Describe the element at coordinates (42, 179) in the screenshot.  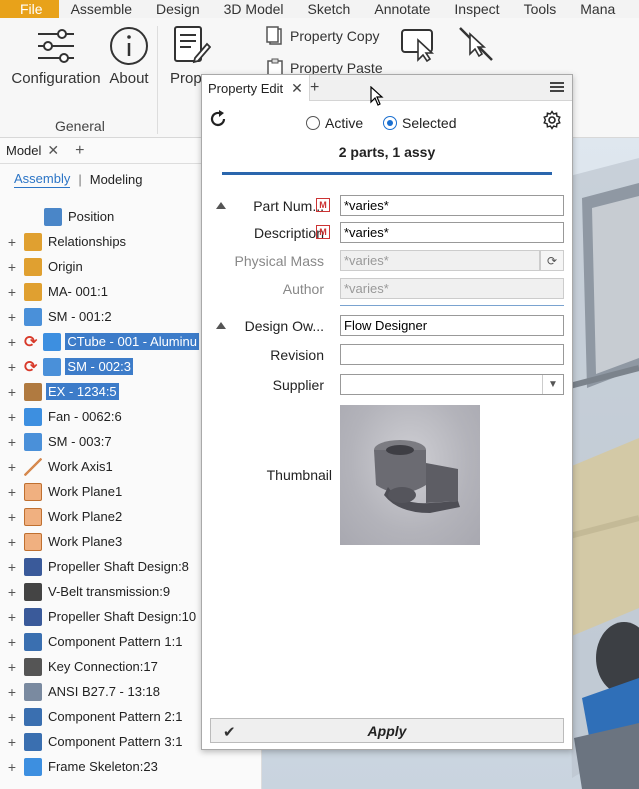
I see `mode-assembly: Assembly` at that location.